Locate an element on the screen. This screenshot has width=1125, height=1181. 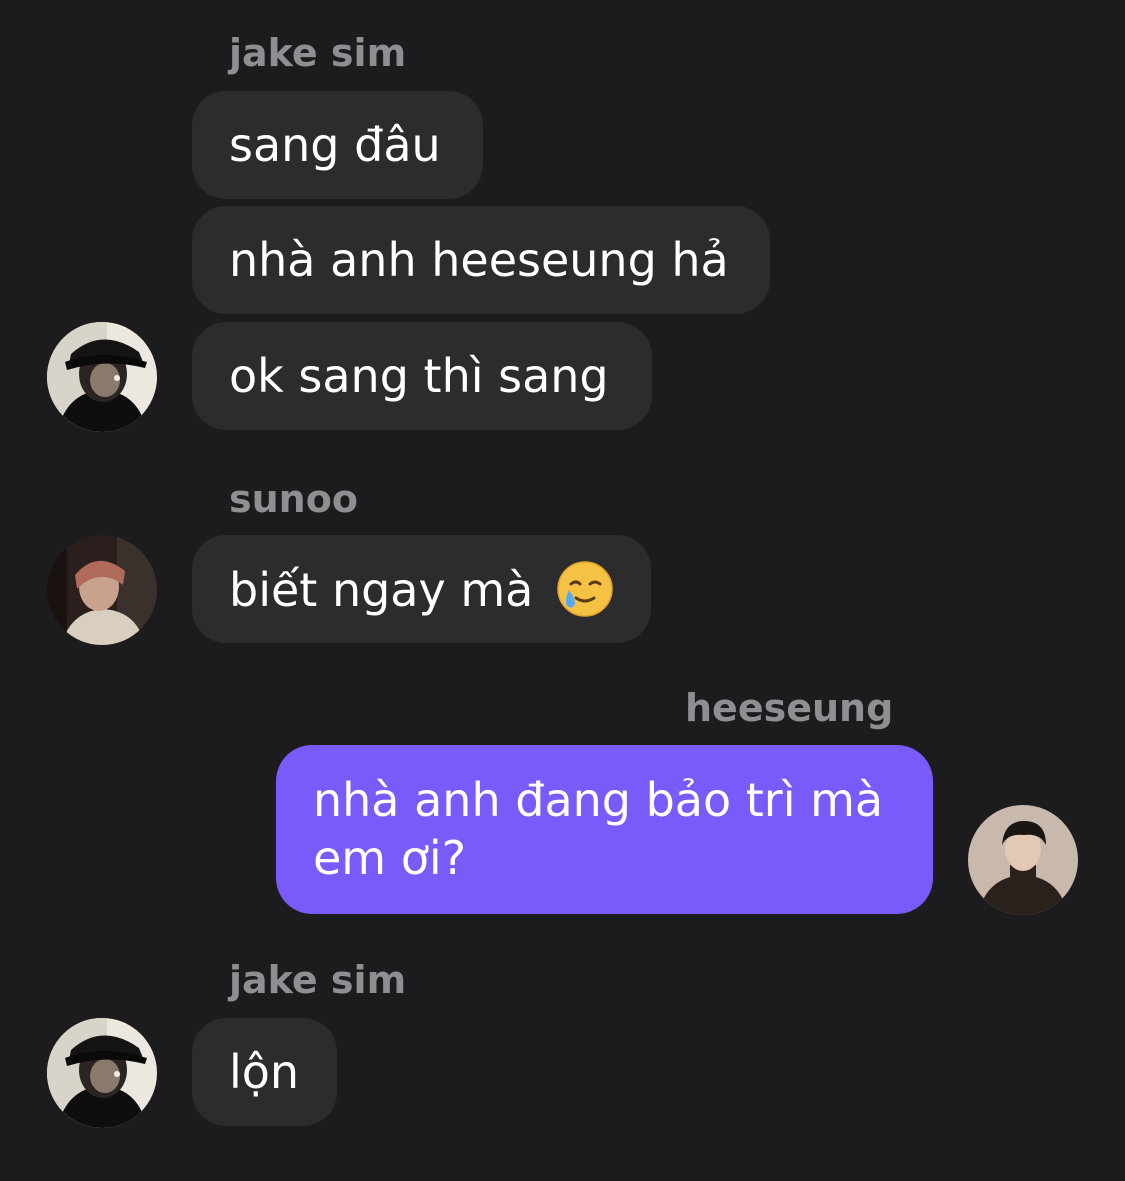
message-bubble: ok sang thì sang is located at coordinates (422, 376).